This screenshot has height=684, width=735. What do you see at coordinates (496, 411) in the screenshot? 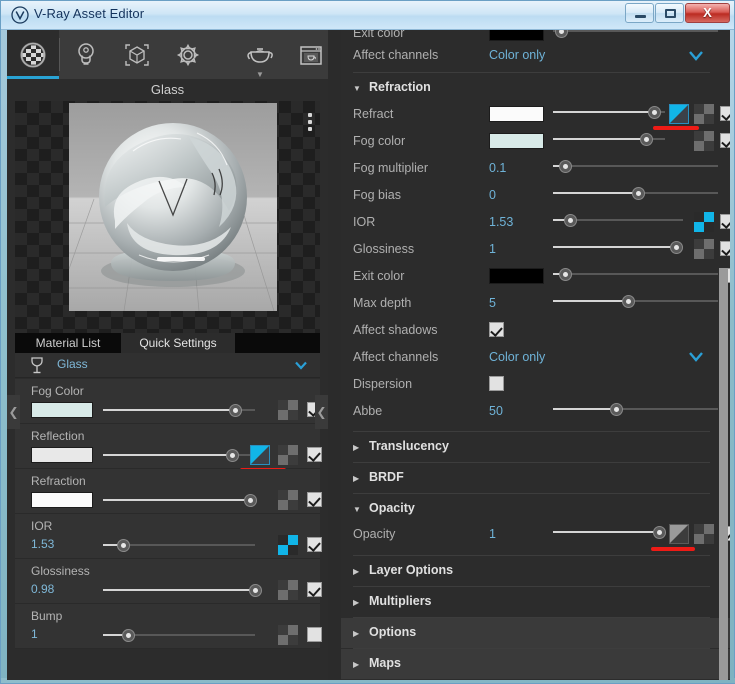
I see `abbe-value: 50` at bounding box center [496, 411].